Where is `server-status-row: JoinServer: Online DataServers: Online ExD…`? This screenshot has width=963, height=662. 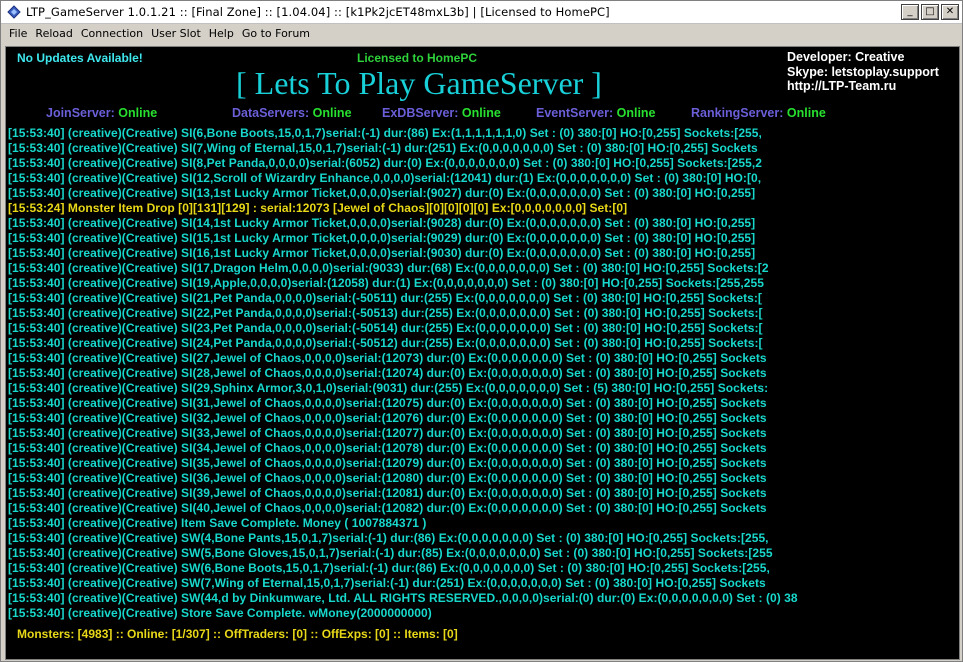
server-status-row: JoinServer: Online DataServers: Online ExD… is located at coordinates (436, 113).